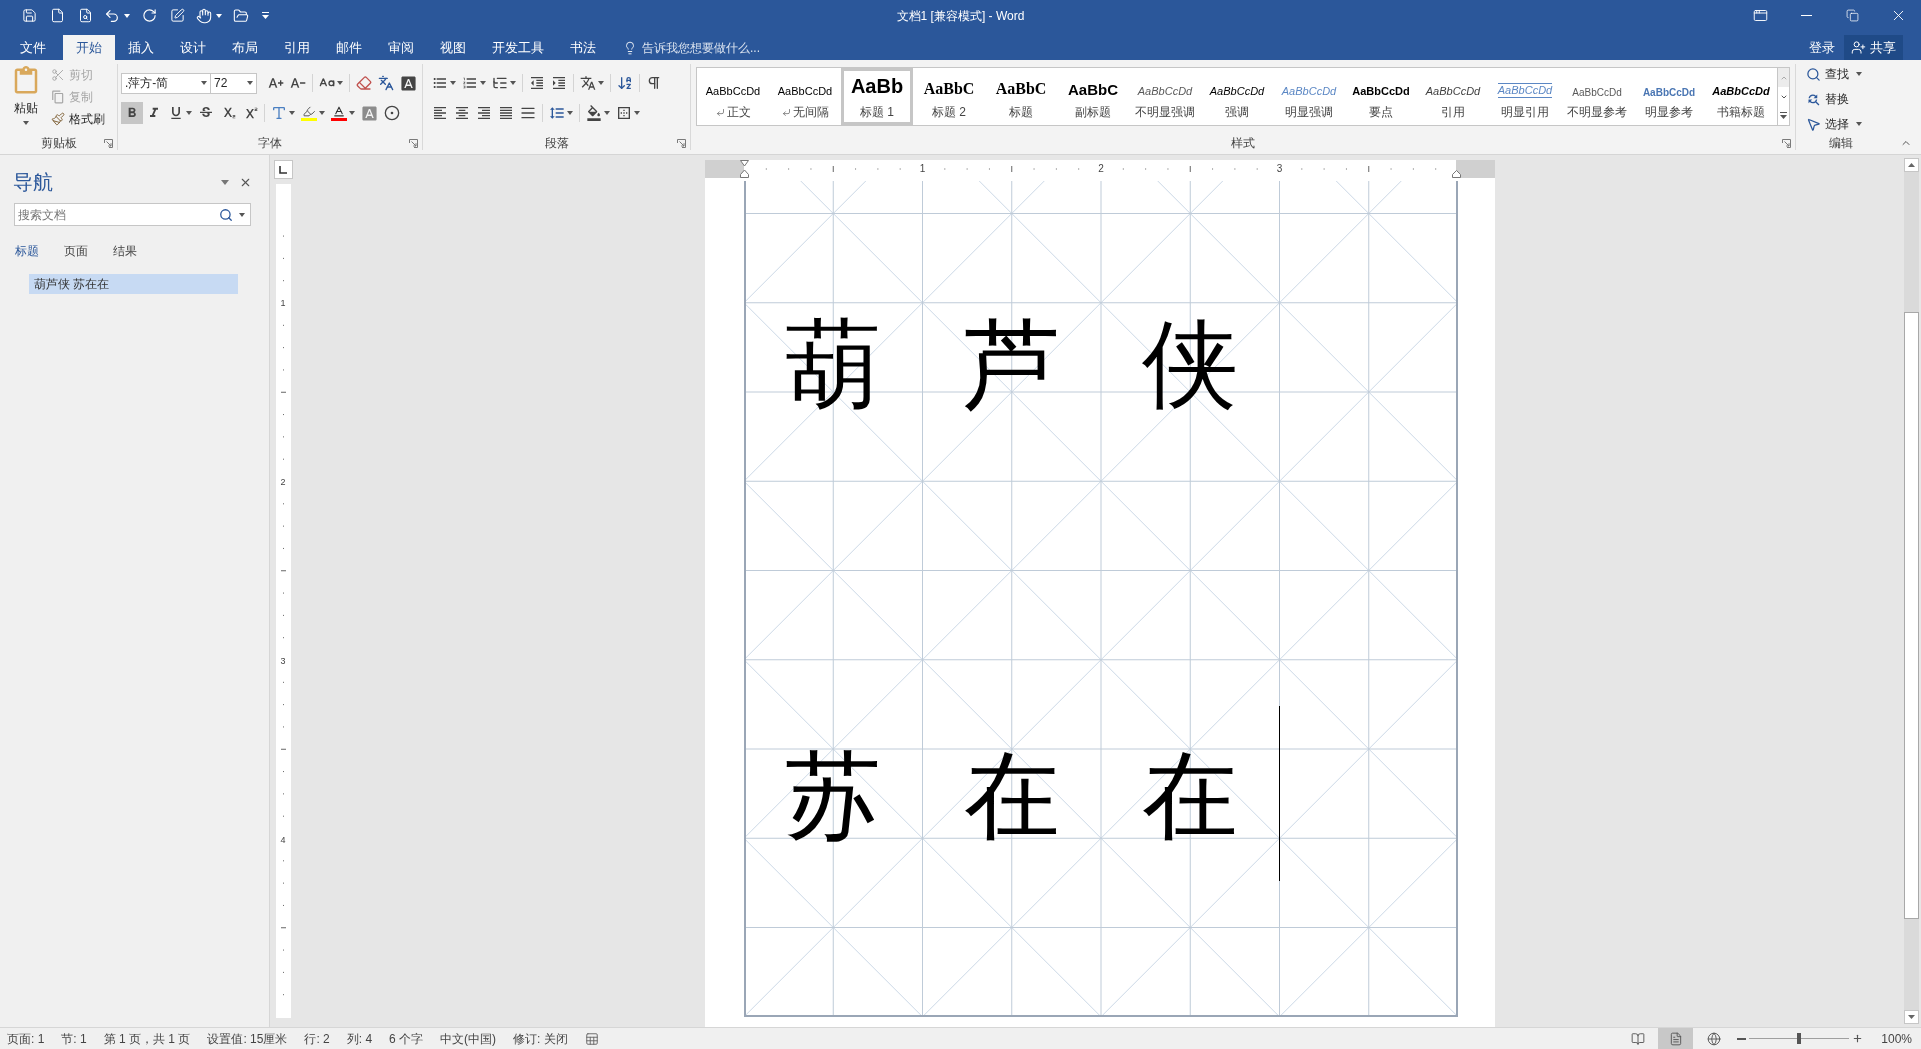 The height and width of the screenshot is (1049, 1921). What do you see at coordinates (1911, 1017) in the screenshot?
I see `scroll-down-button` at bounding box center [1911, 1017].